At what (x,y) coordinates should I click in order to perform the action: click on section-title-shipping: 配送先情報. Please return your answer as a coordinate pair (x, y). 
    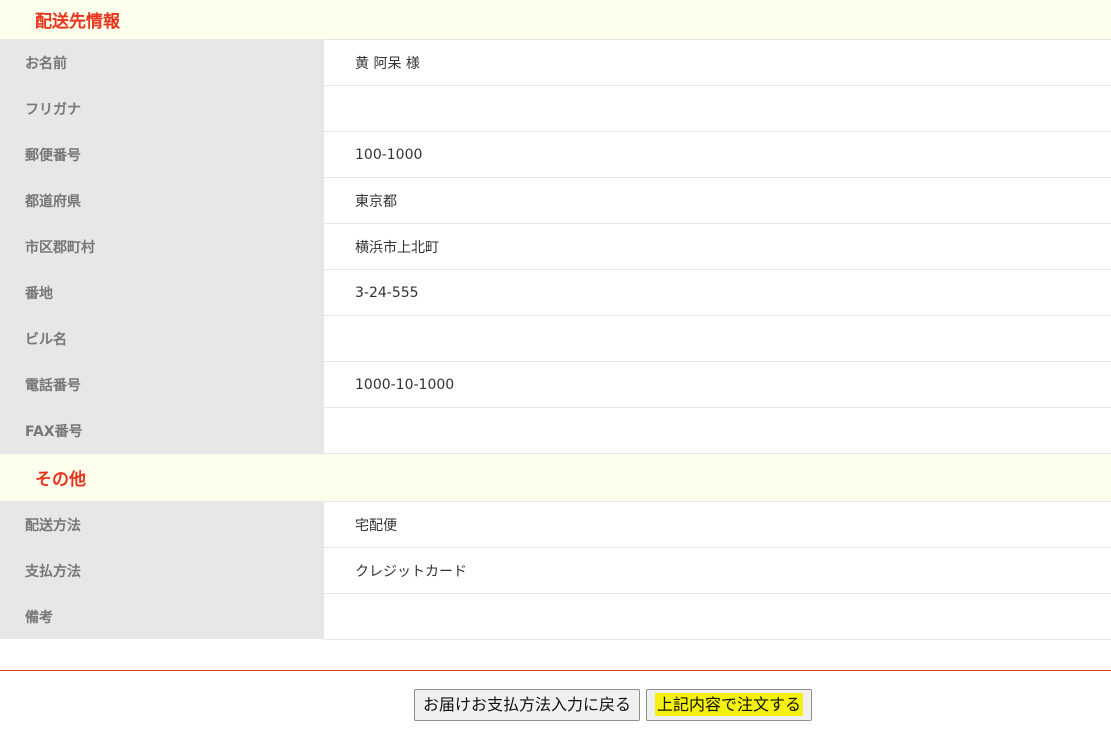
    Looking at the image, I should click on (77, 22).